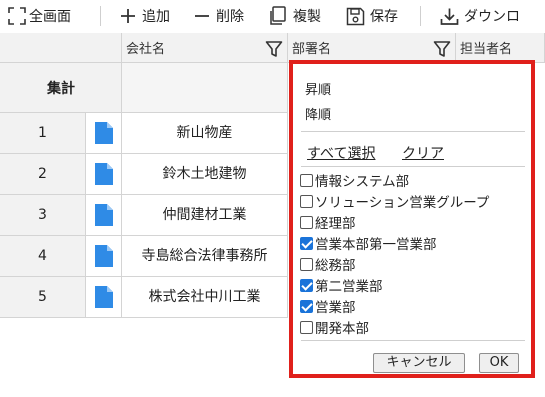 The height and width of the screenshot is (397, 545). What do you see at coordinates (43, 215) in the screenshot?
I see `row-number: 3` at bounding box center [43, 215].